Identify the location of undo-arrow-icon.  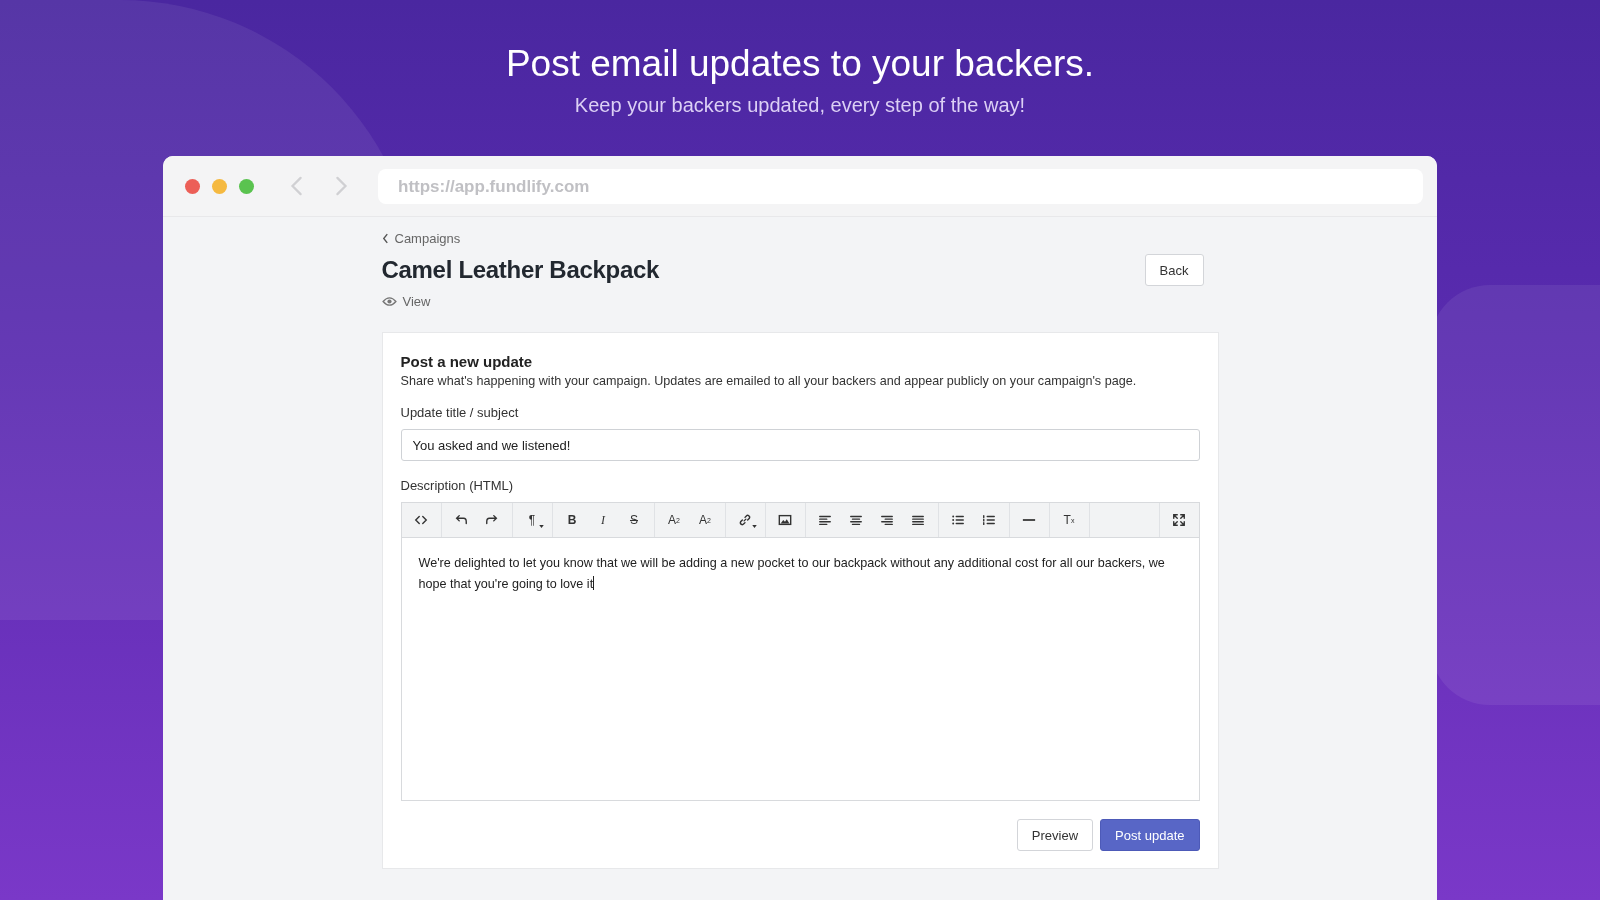
(461, 520).